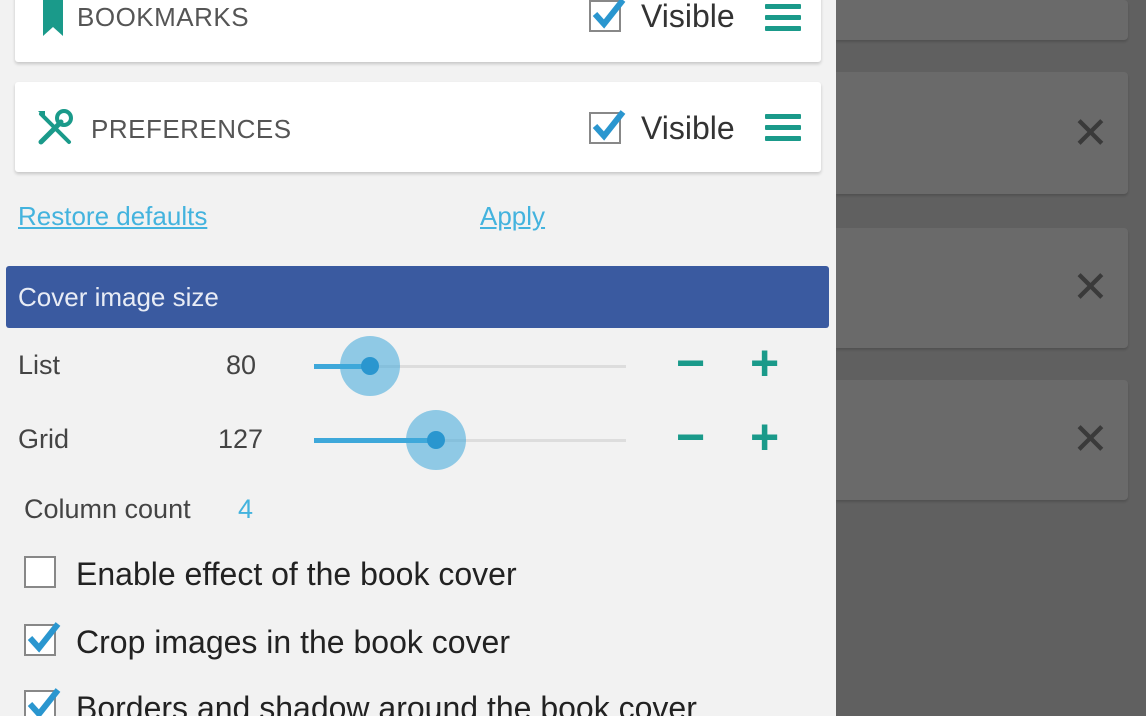 The image size is (1146, 716). I want to click on section-card-bookmarks: BOOKMARKS Visible, so click(418, 31).